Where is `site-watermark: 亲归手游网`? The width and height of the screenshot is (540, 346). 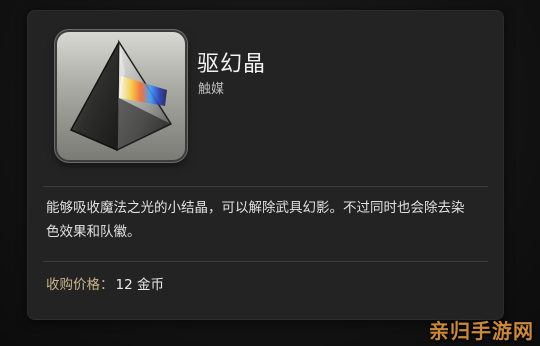
site-watermark: 亲归手游网 is located at coordinates (481, 331).